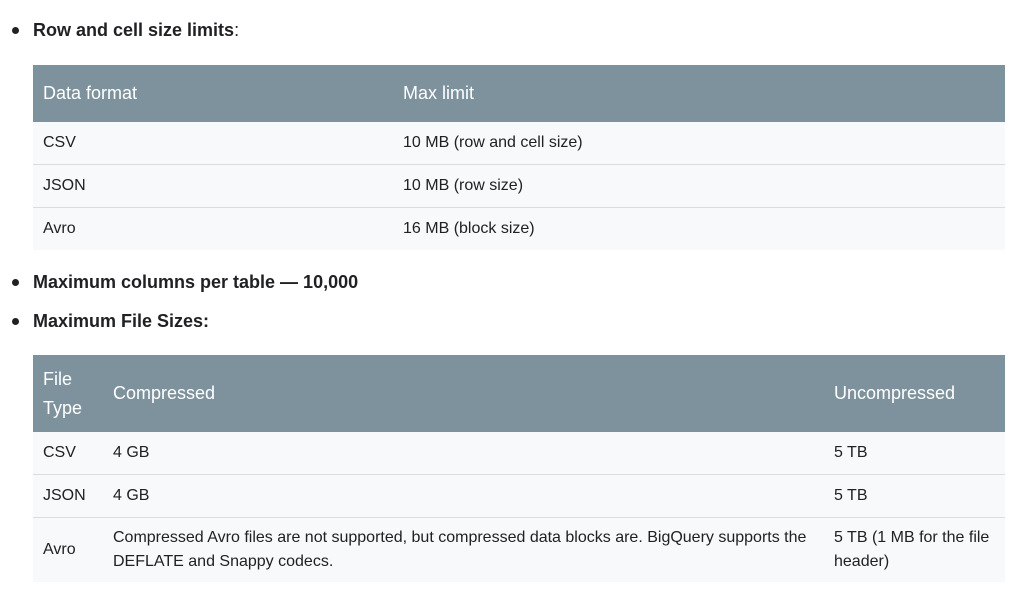 Image resolution: width=1024 pixels, height=604 pixels. What do you see at coordinates (914, 549) in the screenshot?
I see `cell-uncompressed: 5 TB (1 MB for the file header)` at bounding box center [914, 549].